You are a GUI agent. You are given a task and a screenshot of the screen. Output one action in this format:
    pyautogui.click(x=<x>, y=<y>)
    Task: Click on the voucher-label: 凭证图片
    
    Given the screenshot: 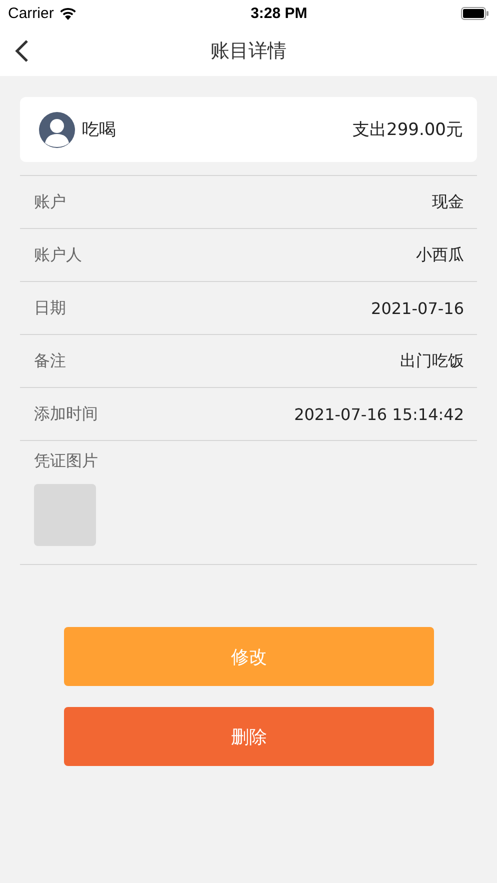 What is the action you would take?
    pyautogui.click(x=66, y=461)
    